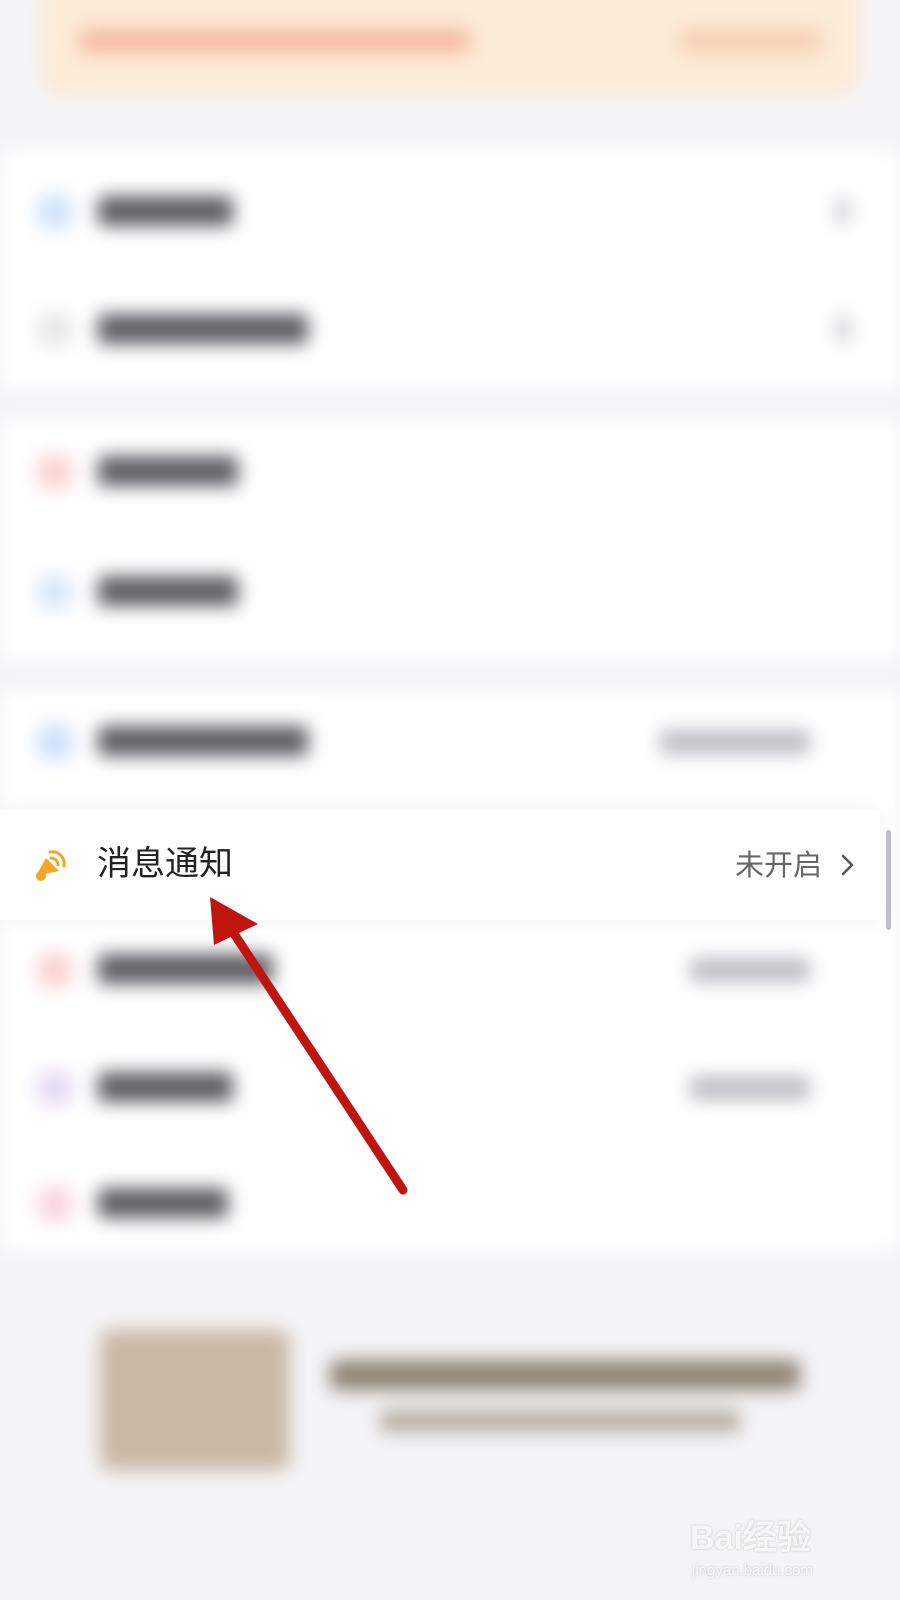 The width and height of the screenshot is (900, 1600). What do you see at coordinates (778, 865) in the screenshot?
I see `notification-status-value: 未开启` at bounding box center [778, 865].